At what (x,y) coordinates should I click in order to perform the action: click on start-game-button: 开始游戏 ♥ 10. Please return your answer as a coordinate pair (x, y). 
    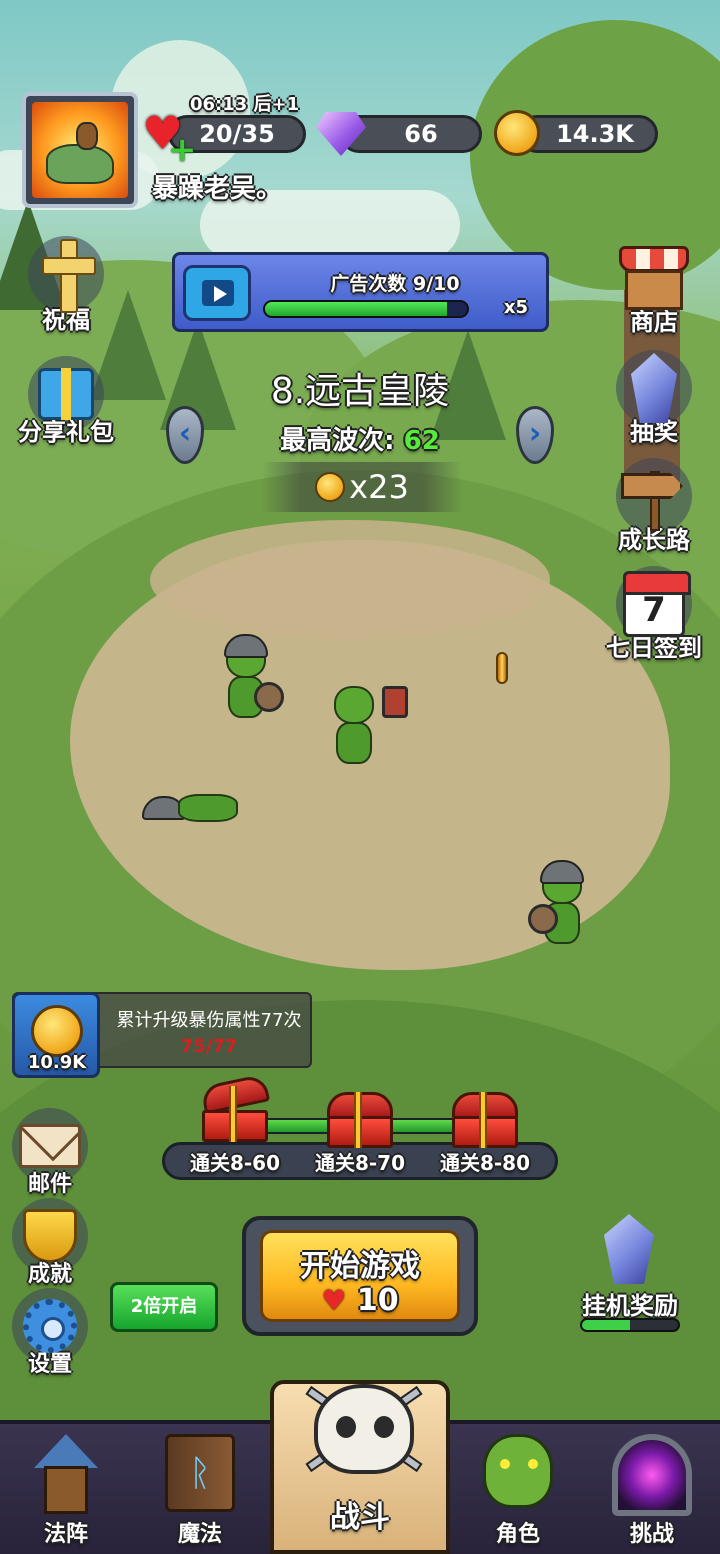
    Looking at the image, I should click on (360, 1276).